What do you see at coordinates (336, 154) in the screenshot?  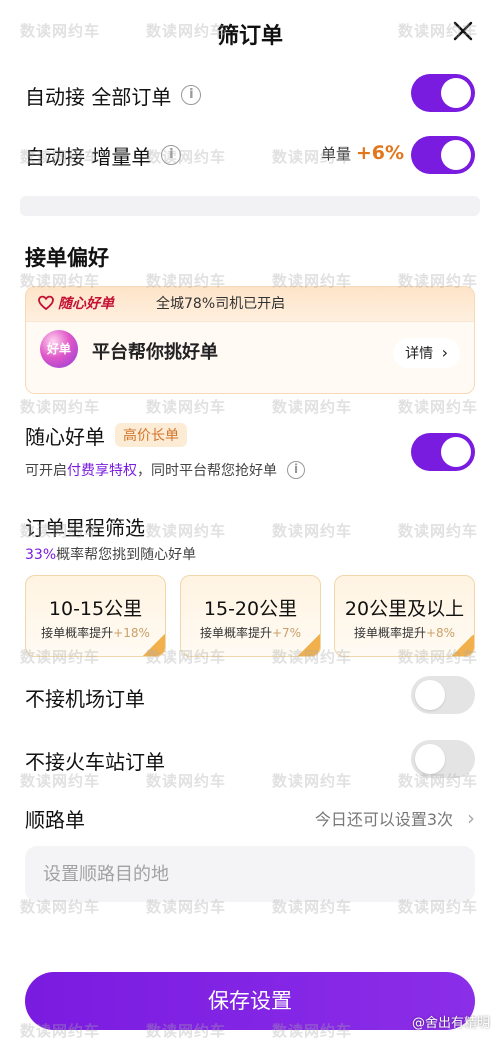 I see `increment-badge-prefix: 单量` at bounding box center [336, 154].